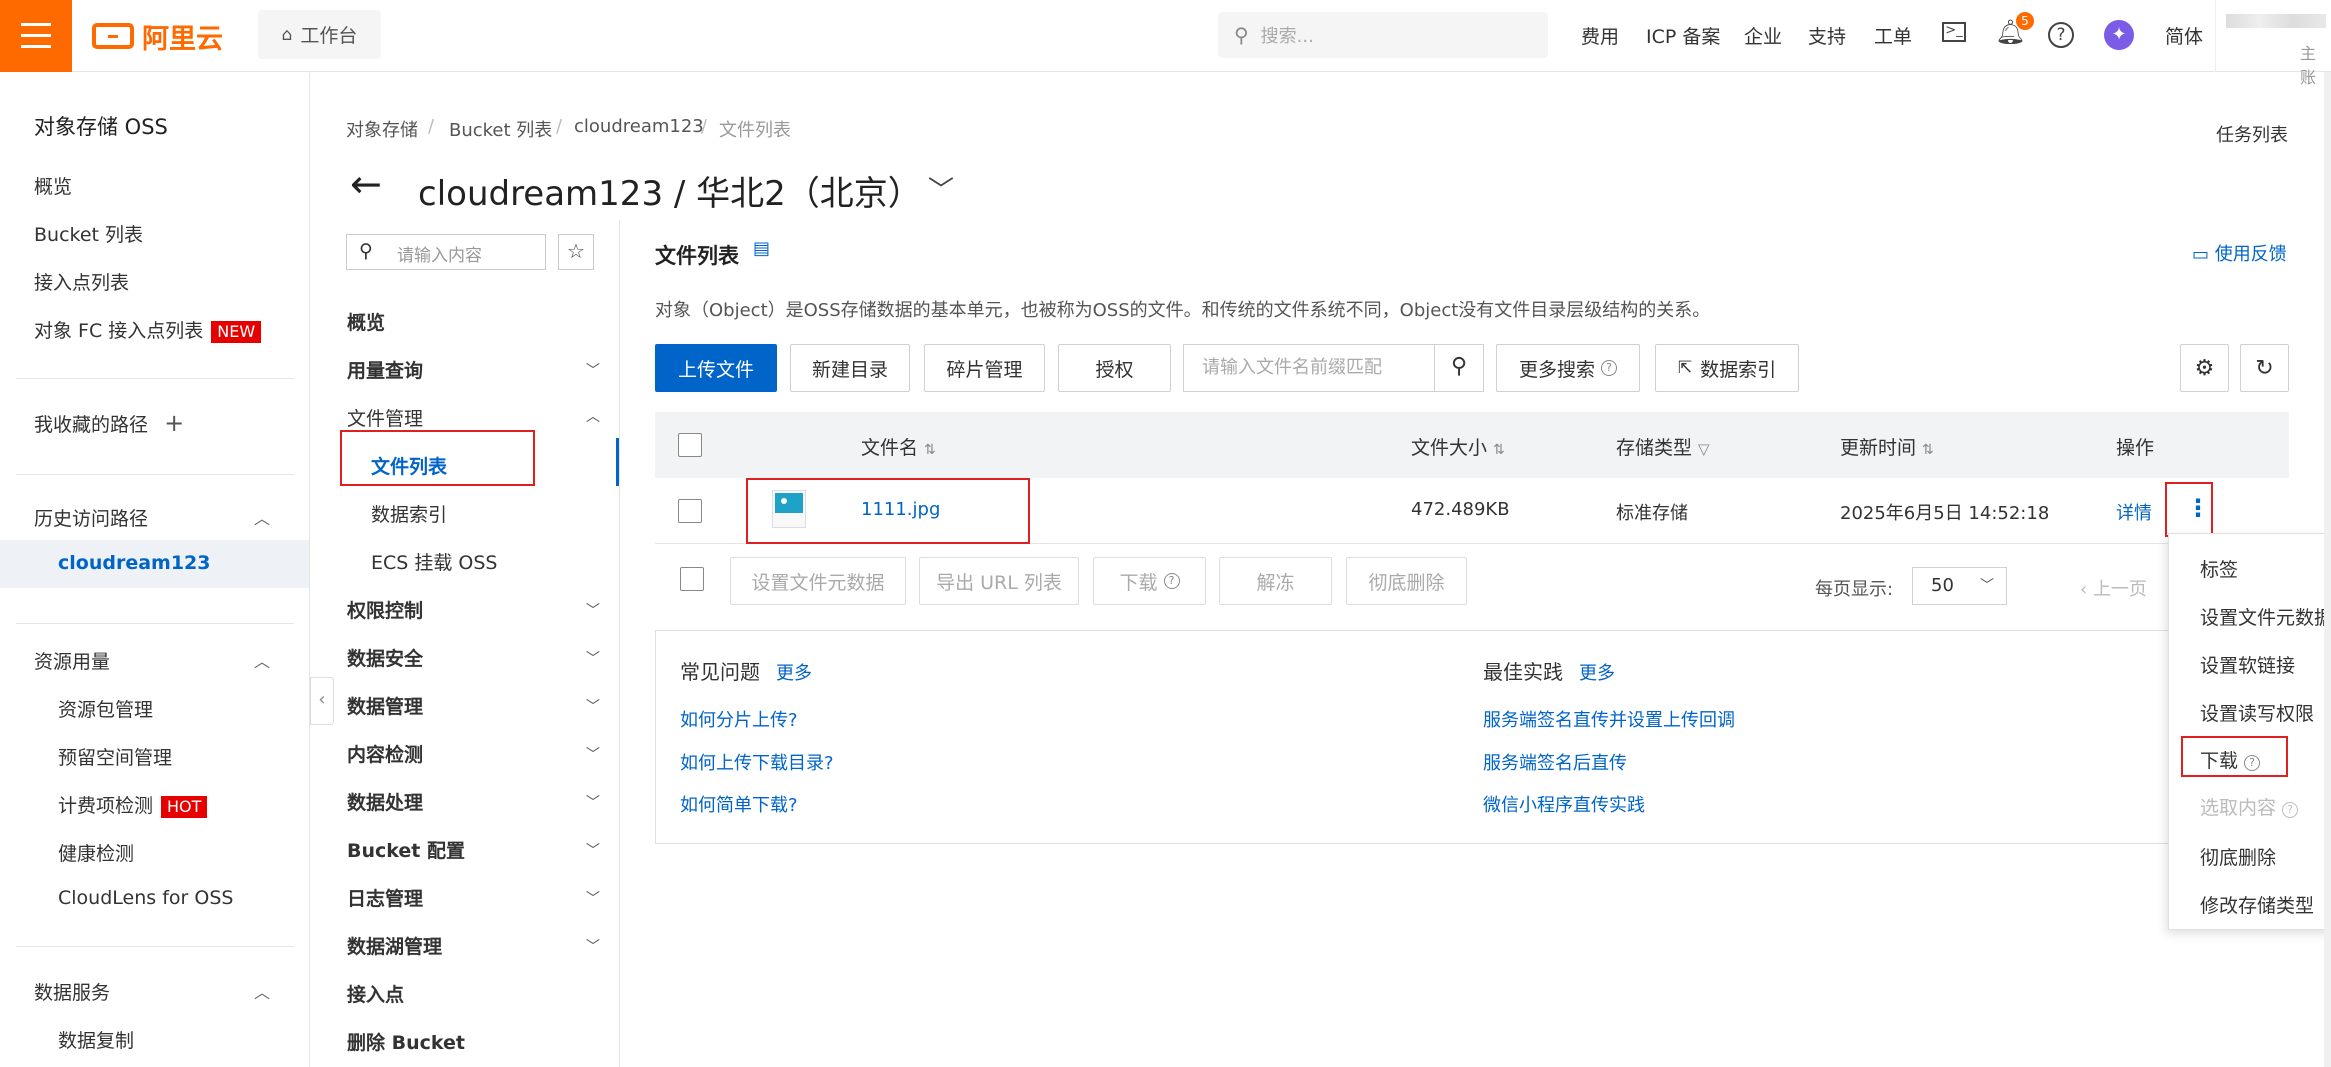 The width and height of the screenshot is (2331, 1067). Describe the element at coordinates (1763, 35) in the screenshot. I see `nav-link-enterprise: 企业` at that location.